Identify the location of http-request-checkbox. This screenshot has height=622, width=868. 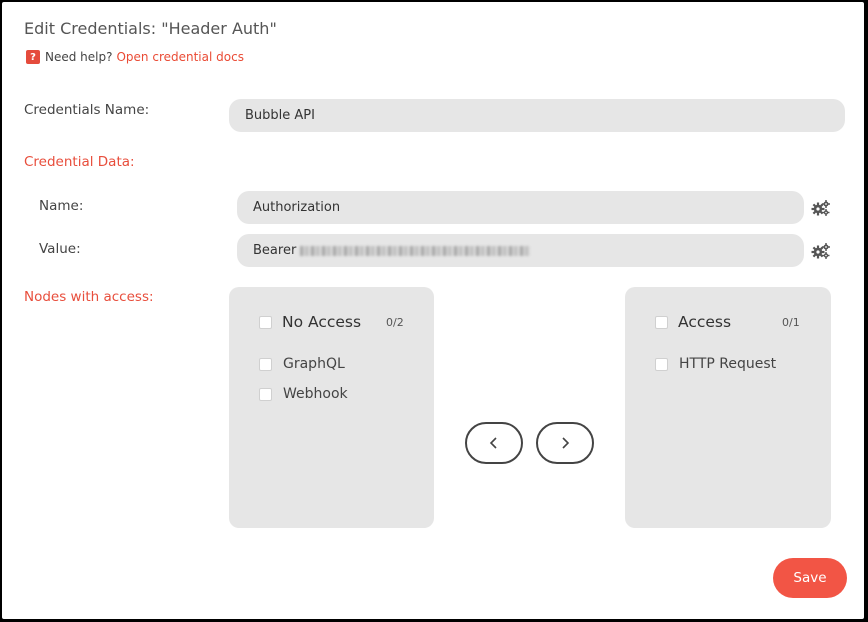
(661, 364).